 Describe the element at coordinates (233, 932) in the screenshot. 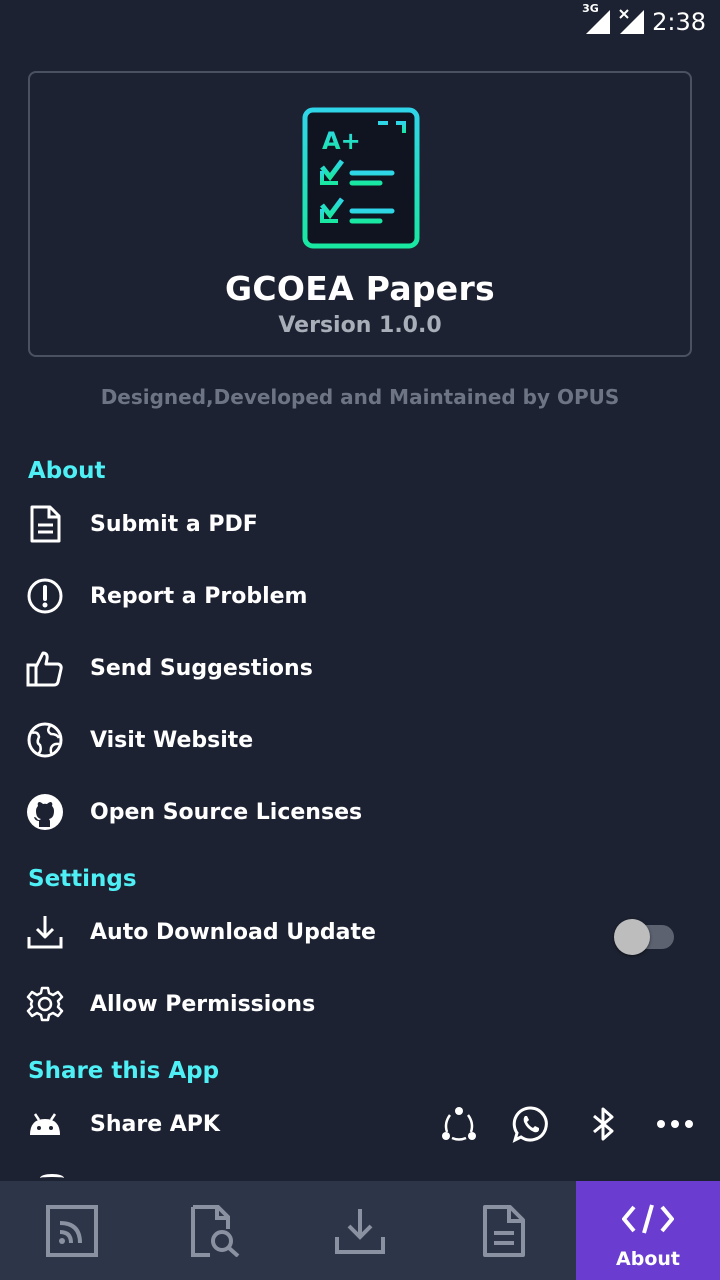

I see `menu-item-label: Auto Download Update` at that location.